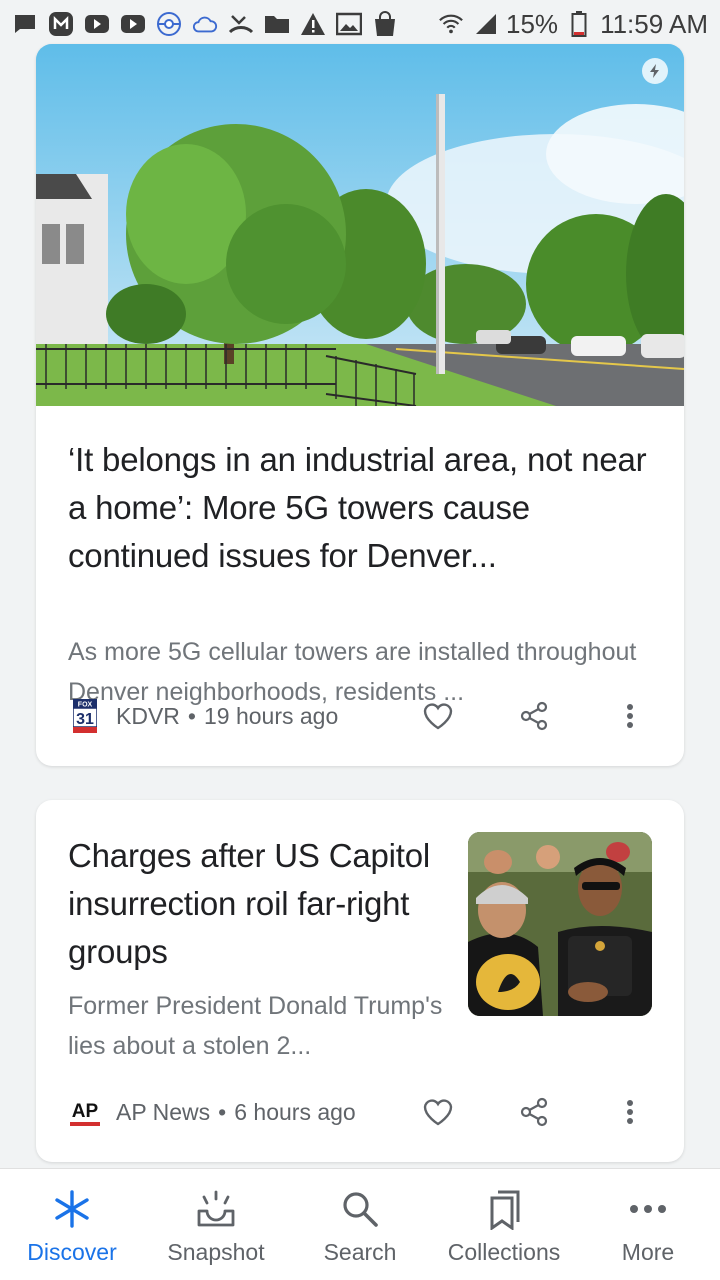  I want to click on battery-percent: 15%, so click(532, 23).